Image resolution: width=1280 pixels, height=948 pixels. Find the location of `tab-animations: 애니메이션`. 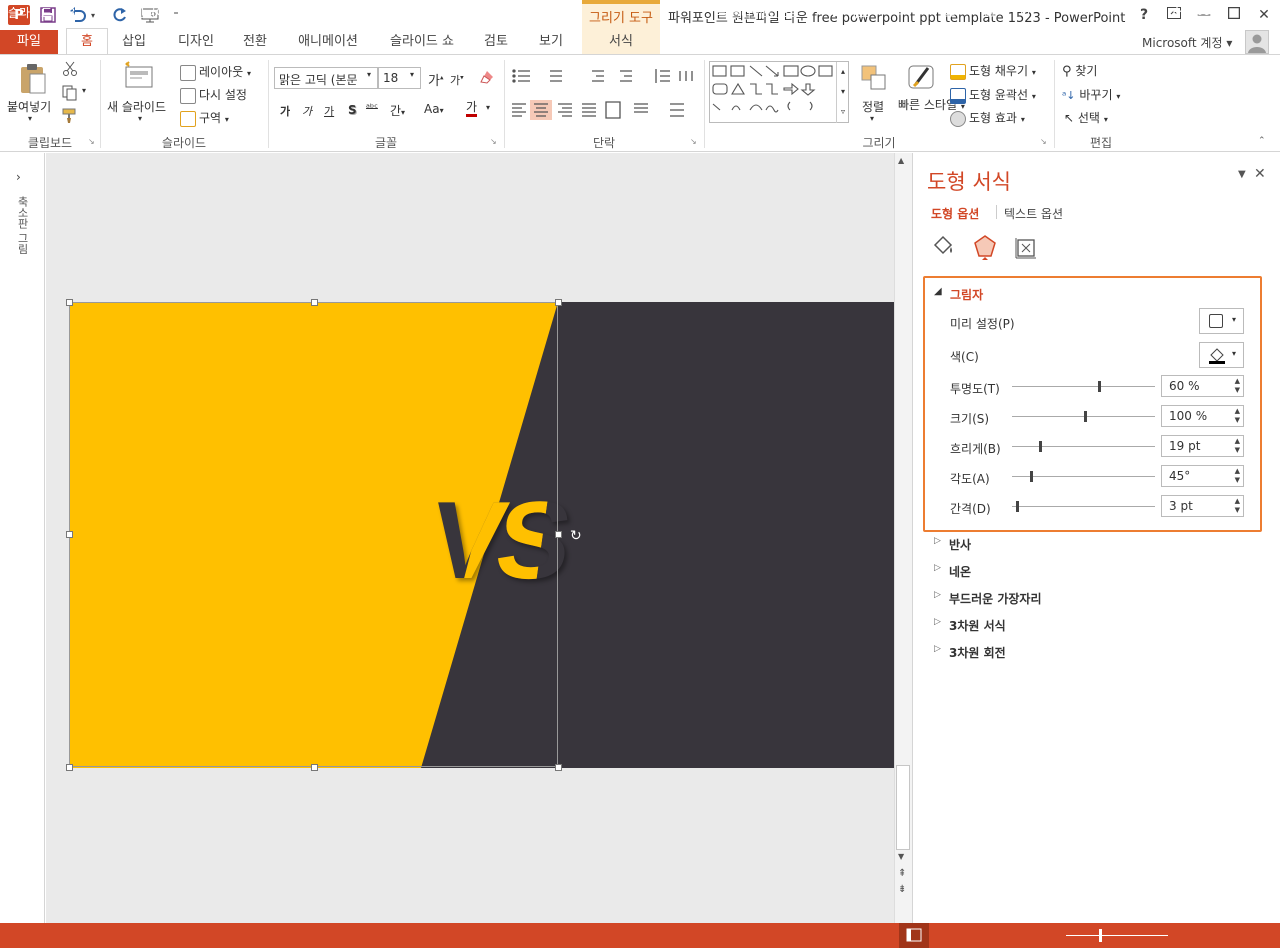

tab-animations: 애니메이션 is located at coordinates (328, 42).